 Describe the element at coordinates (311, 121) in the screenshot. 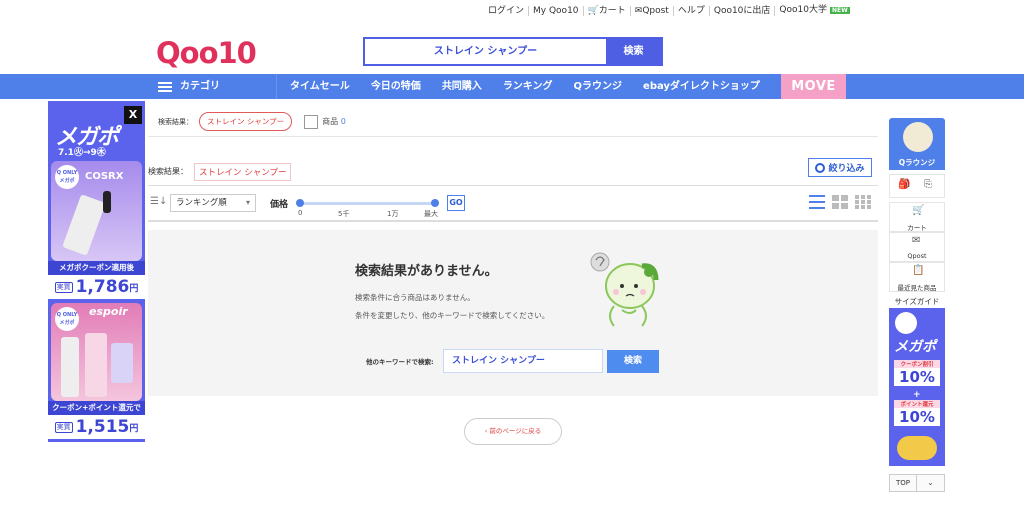

I see `box-icon` at that location.